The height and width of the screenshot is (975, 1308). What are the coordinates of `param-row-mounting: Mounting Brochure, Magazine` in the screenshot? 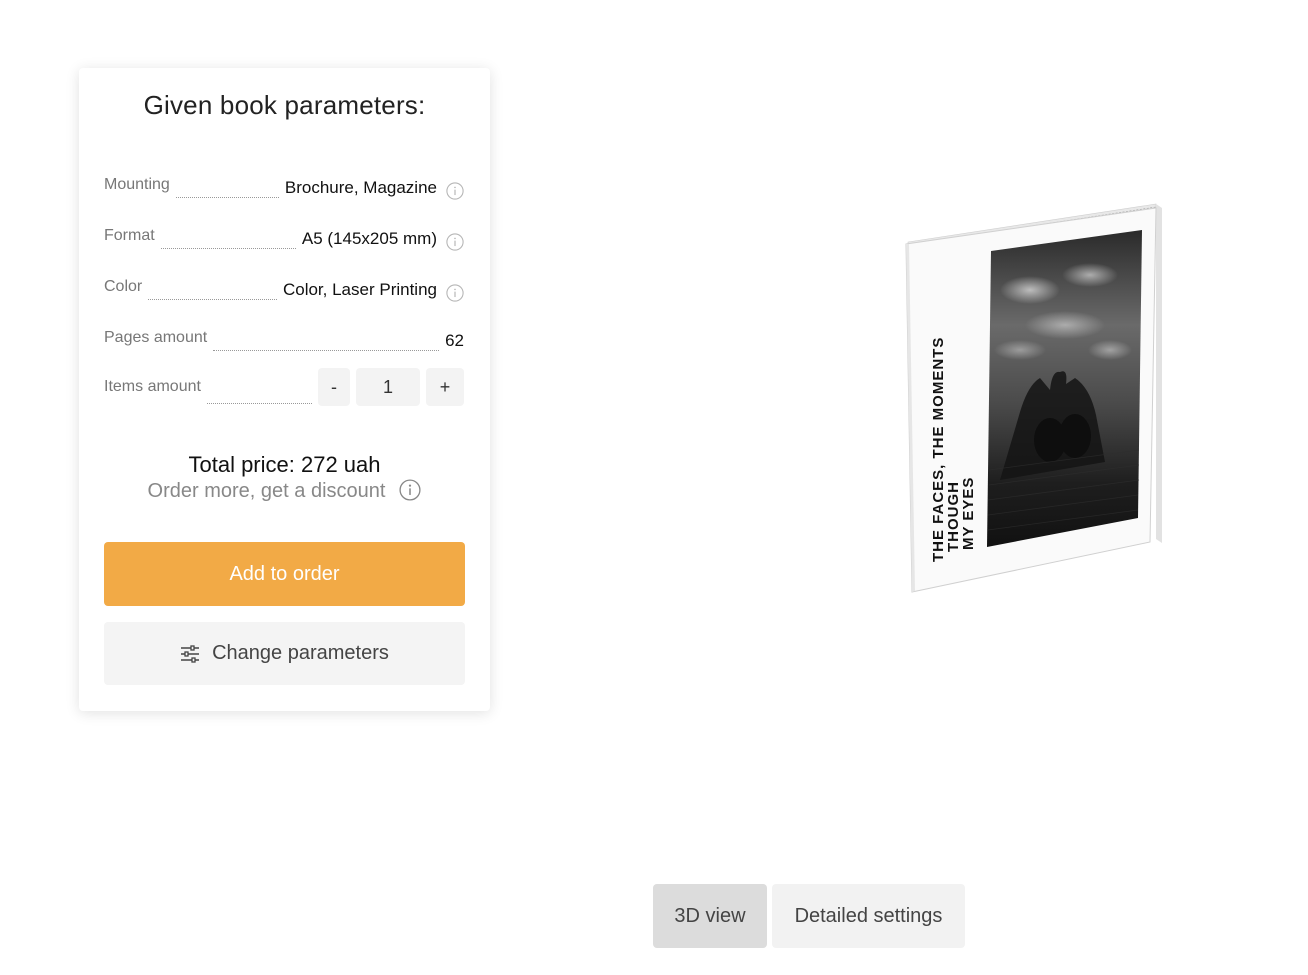 It's located at (284, 185).